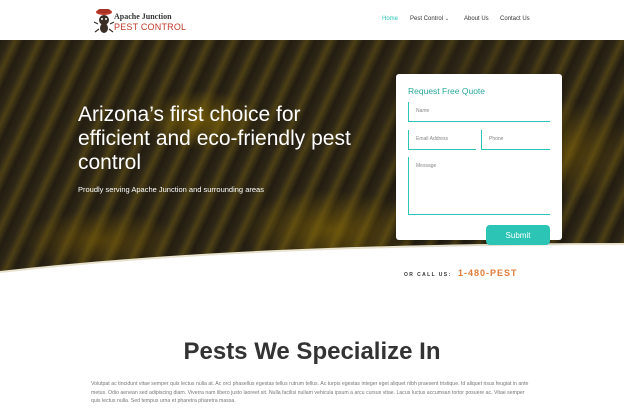 The image size is (624, 417). I want to click on message-field: Message, so click(479, 186).